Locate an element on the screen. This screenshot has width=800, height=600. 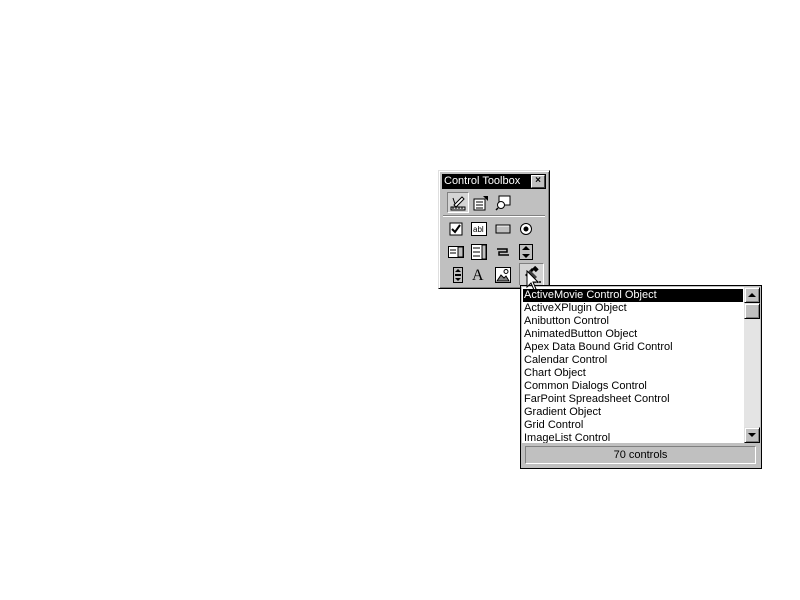
label-icon: A is located at coordinates (478, 274).